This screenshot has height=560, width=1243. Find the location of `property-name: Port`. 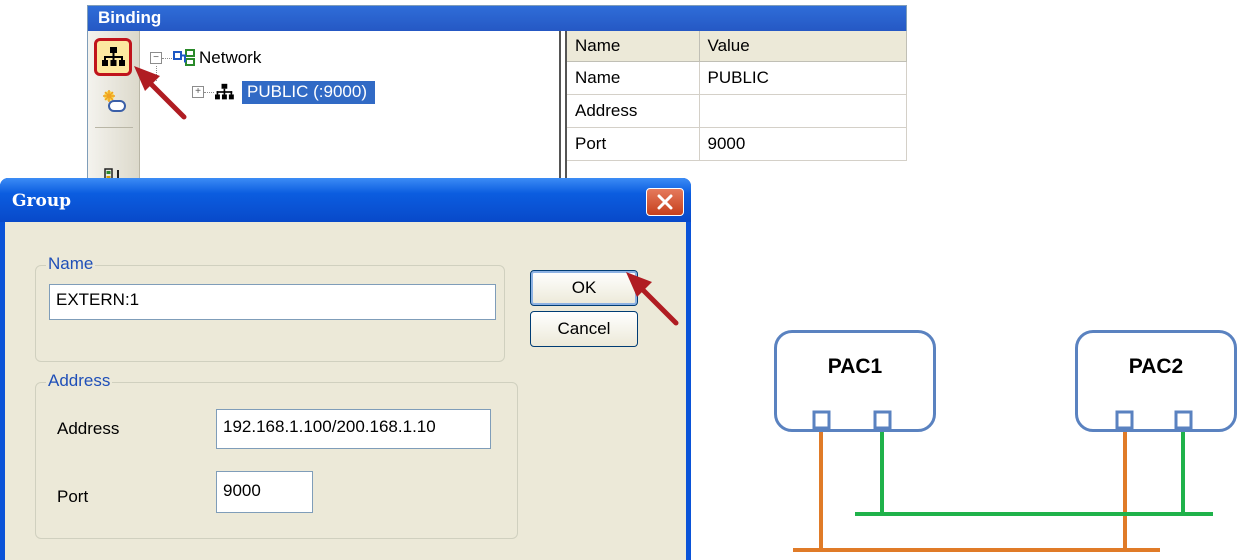

property-name: Port is located at coordinates (633, 144).